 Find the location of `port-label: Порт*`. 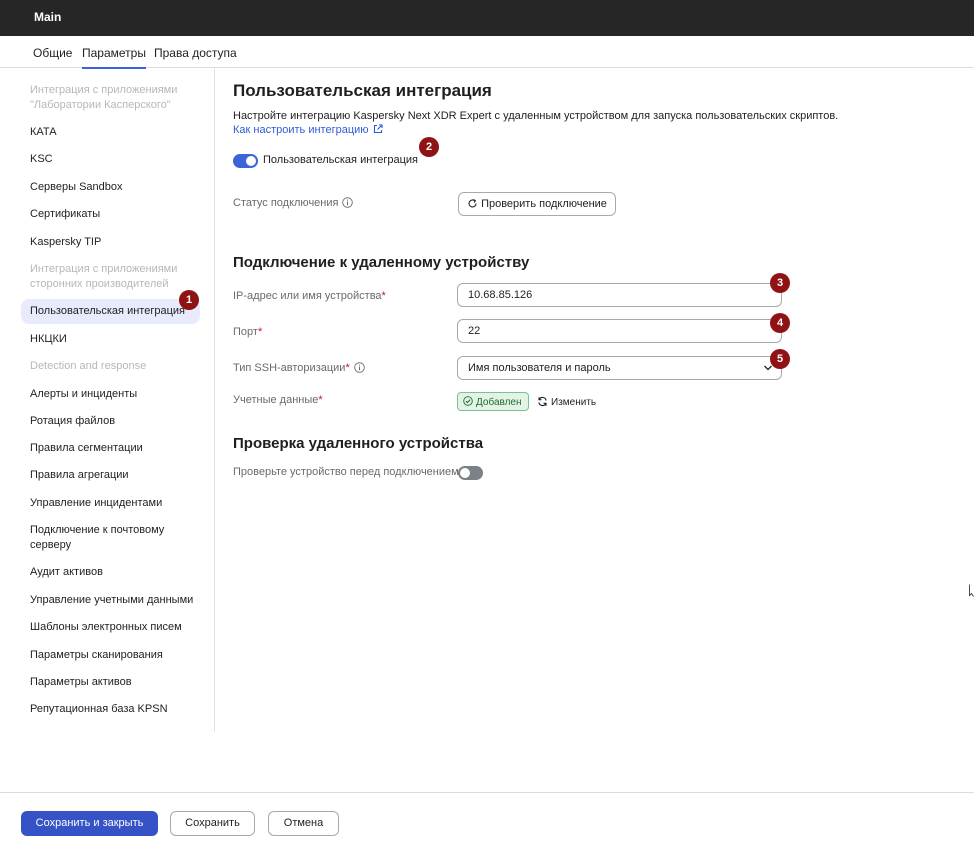

port-label: Порт* is located at coordinates (247, 332).